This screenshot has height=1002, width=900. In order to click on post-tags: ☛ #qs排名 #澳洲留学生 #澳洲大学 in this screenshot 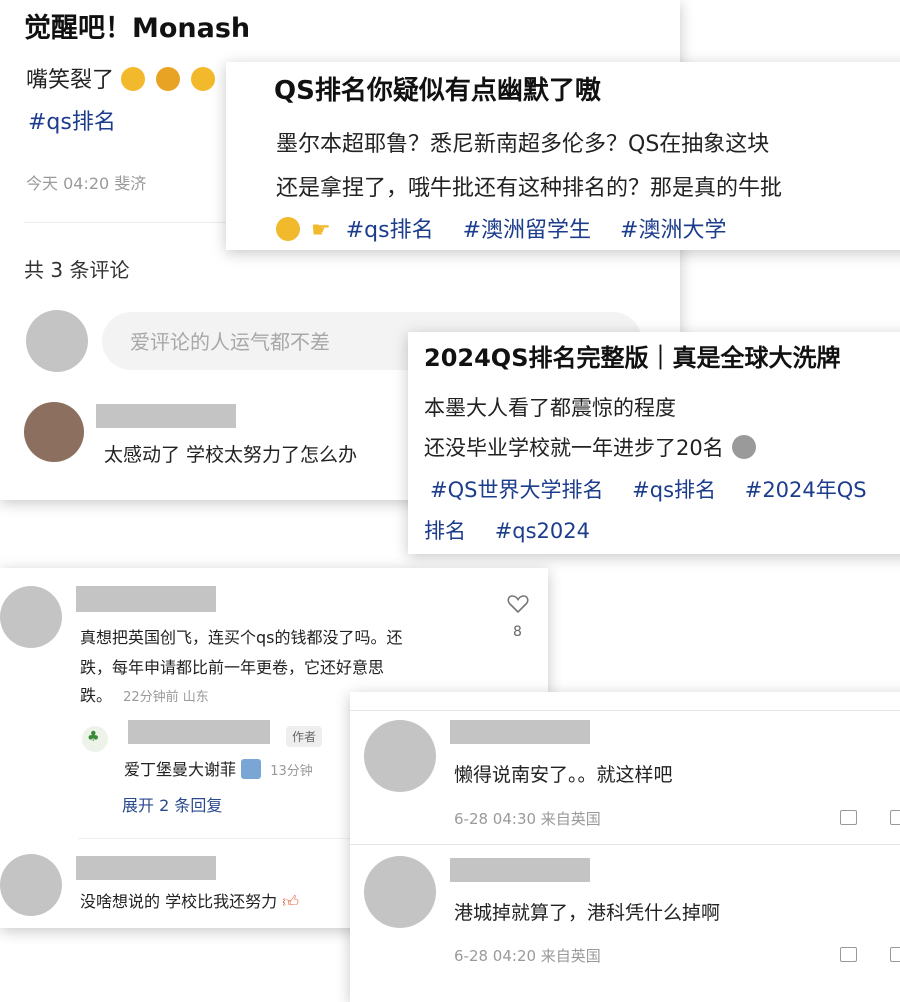, I will do `click(512, 228)`.